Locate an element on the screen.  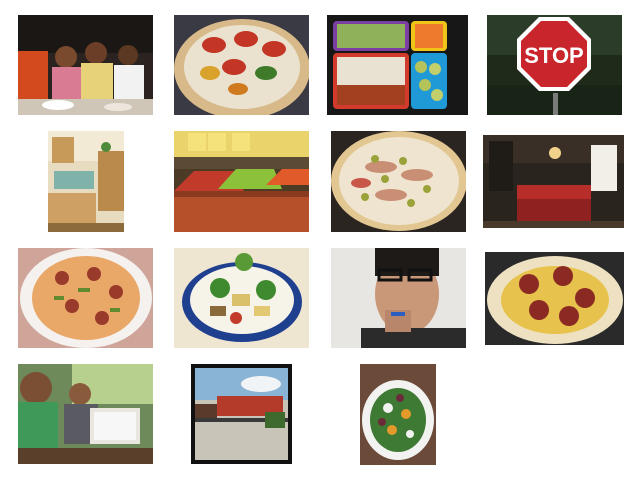
photo-dark-kitchen-island is located at coordinates (553, 181).